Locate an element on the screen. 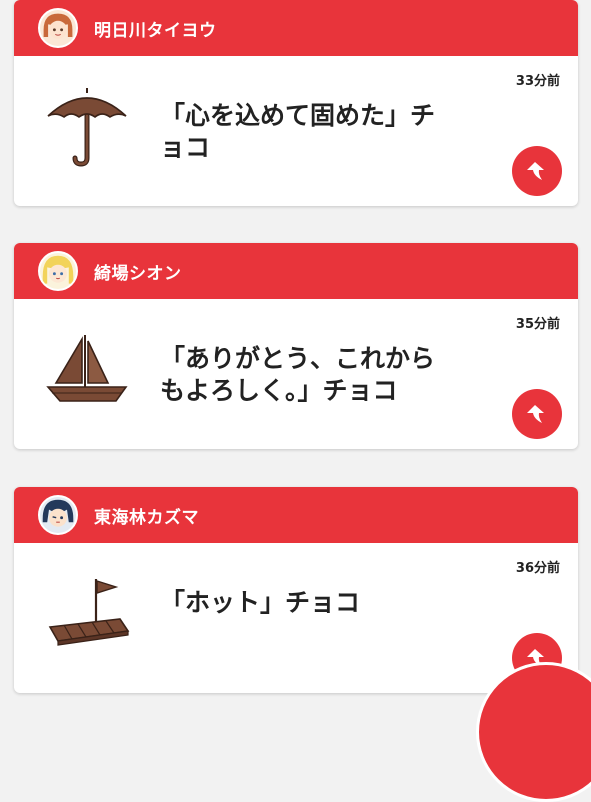 The image size is (591, 802). umbrella-chocolate-icon is located at coordinates (87, 127).